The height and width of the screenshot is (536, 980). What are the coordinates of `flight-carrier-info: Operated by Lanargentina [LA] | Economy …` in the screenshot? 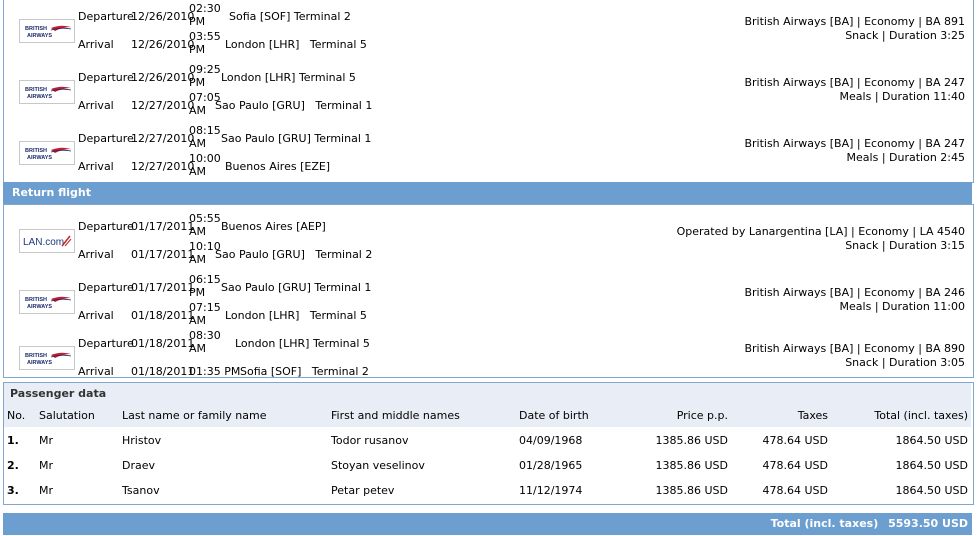 It's located at (820, 231).